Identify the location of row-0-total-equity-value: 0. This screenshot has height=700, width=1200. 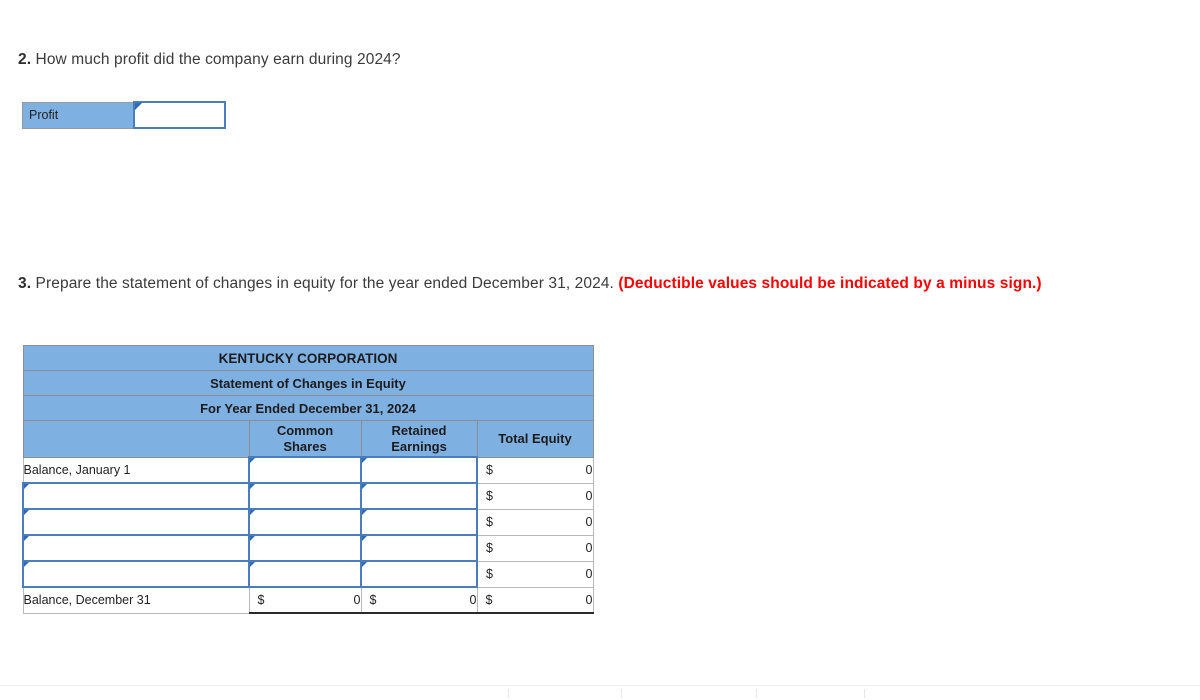
(589, 470).